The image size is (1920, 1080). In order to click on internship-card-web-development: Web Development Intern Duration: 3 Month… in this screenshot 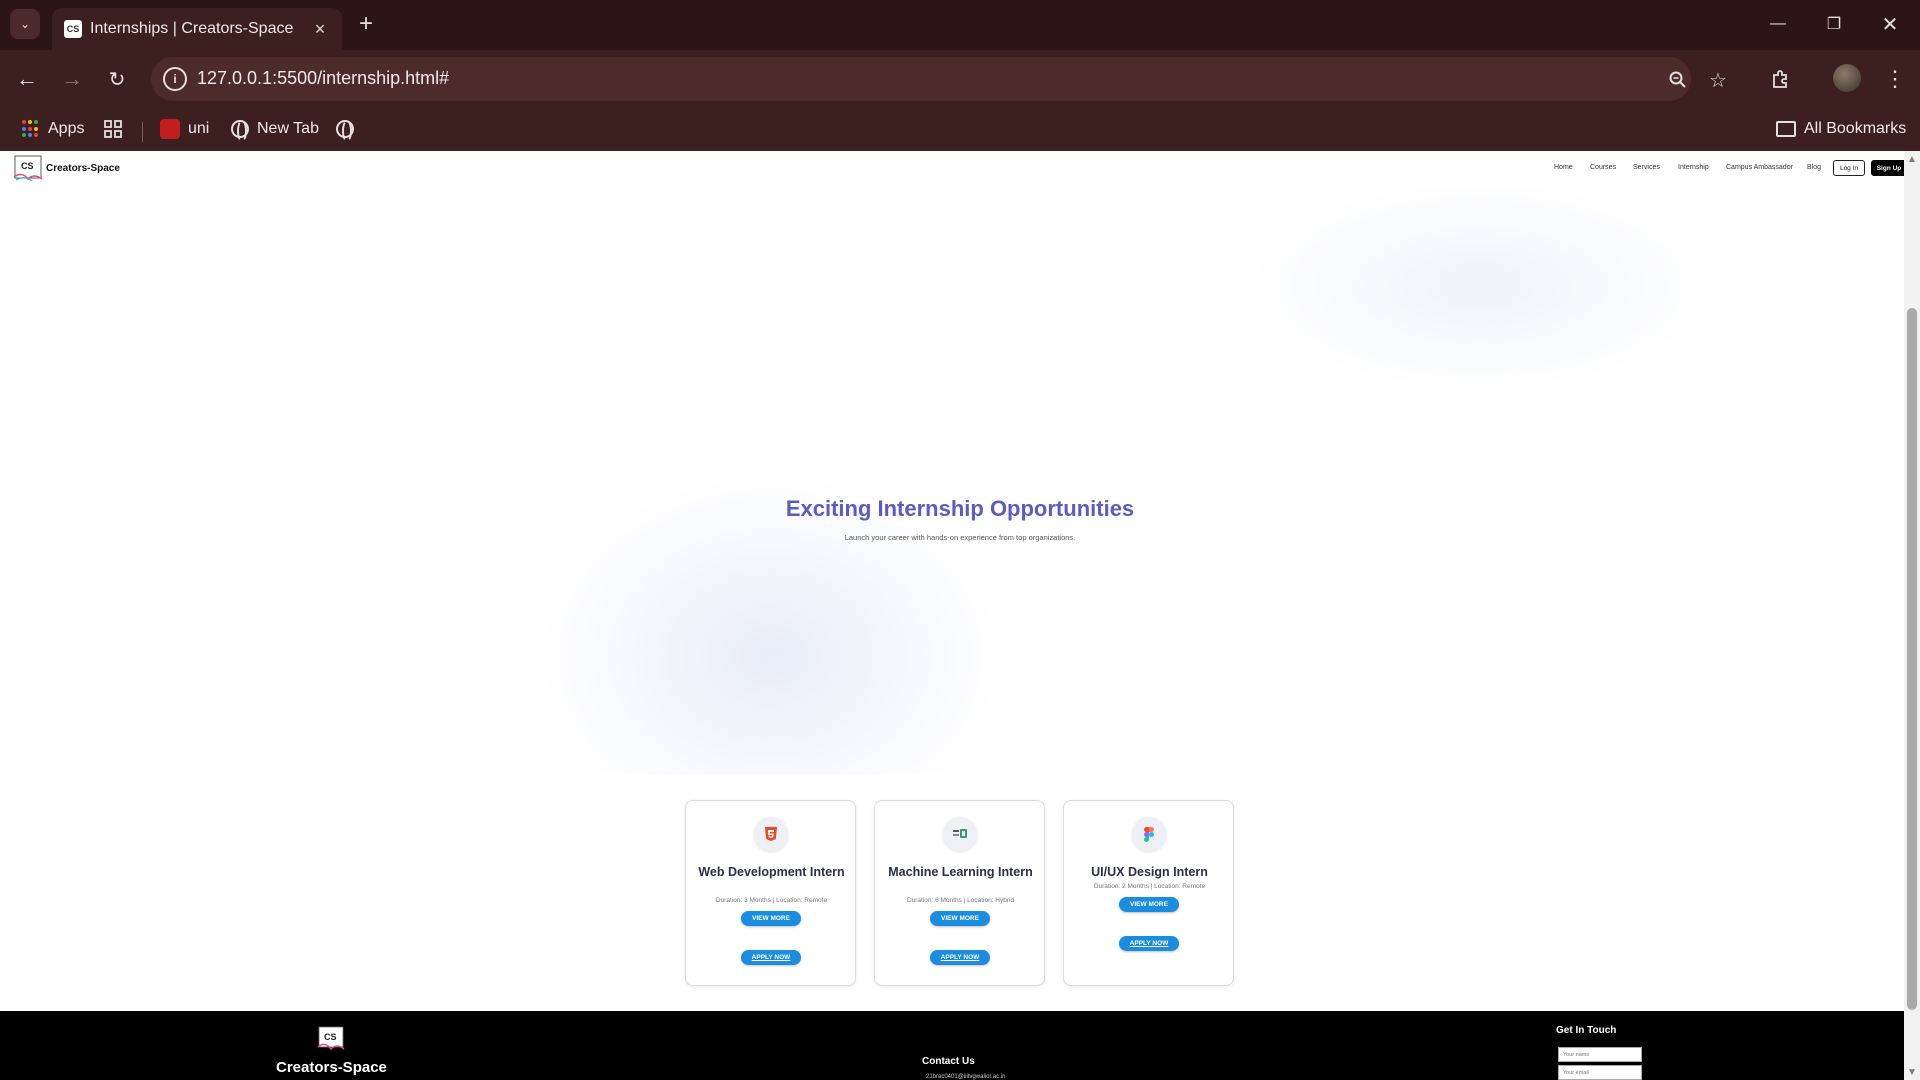, I will do `click(770, 893)`.